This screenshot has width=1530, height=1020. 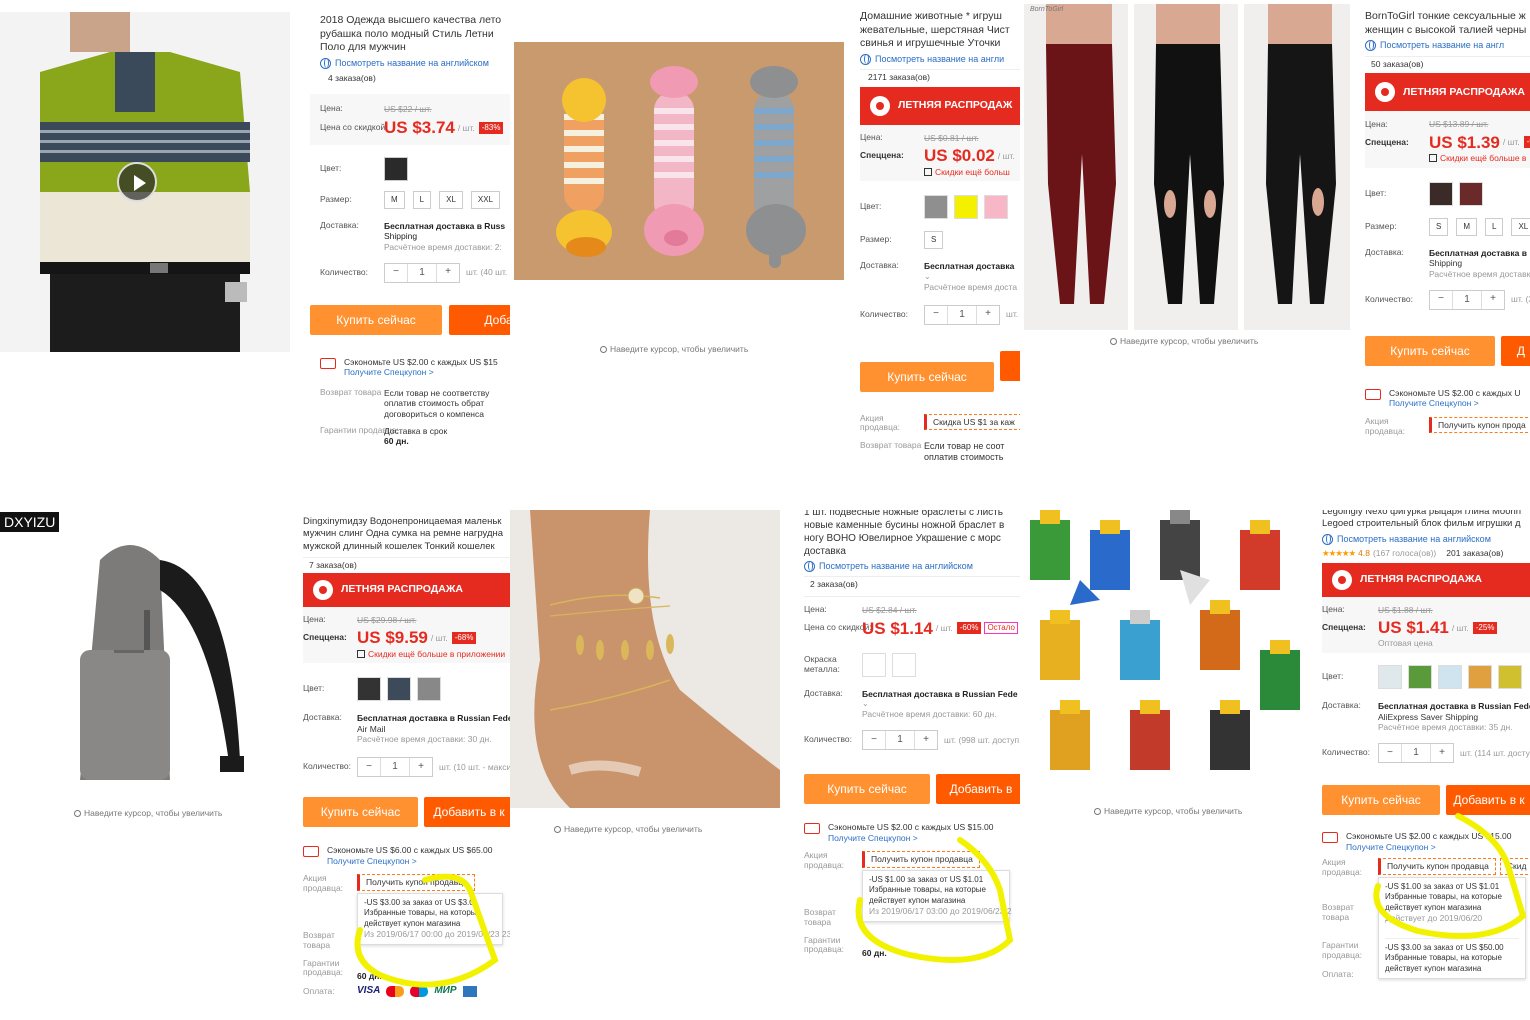 What do you see at coordinates (1187, 167) in the screenshot?
I see `product-image-leggings: BornToGirl` at bounding box center [1187, 167].